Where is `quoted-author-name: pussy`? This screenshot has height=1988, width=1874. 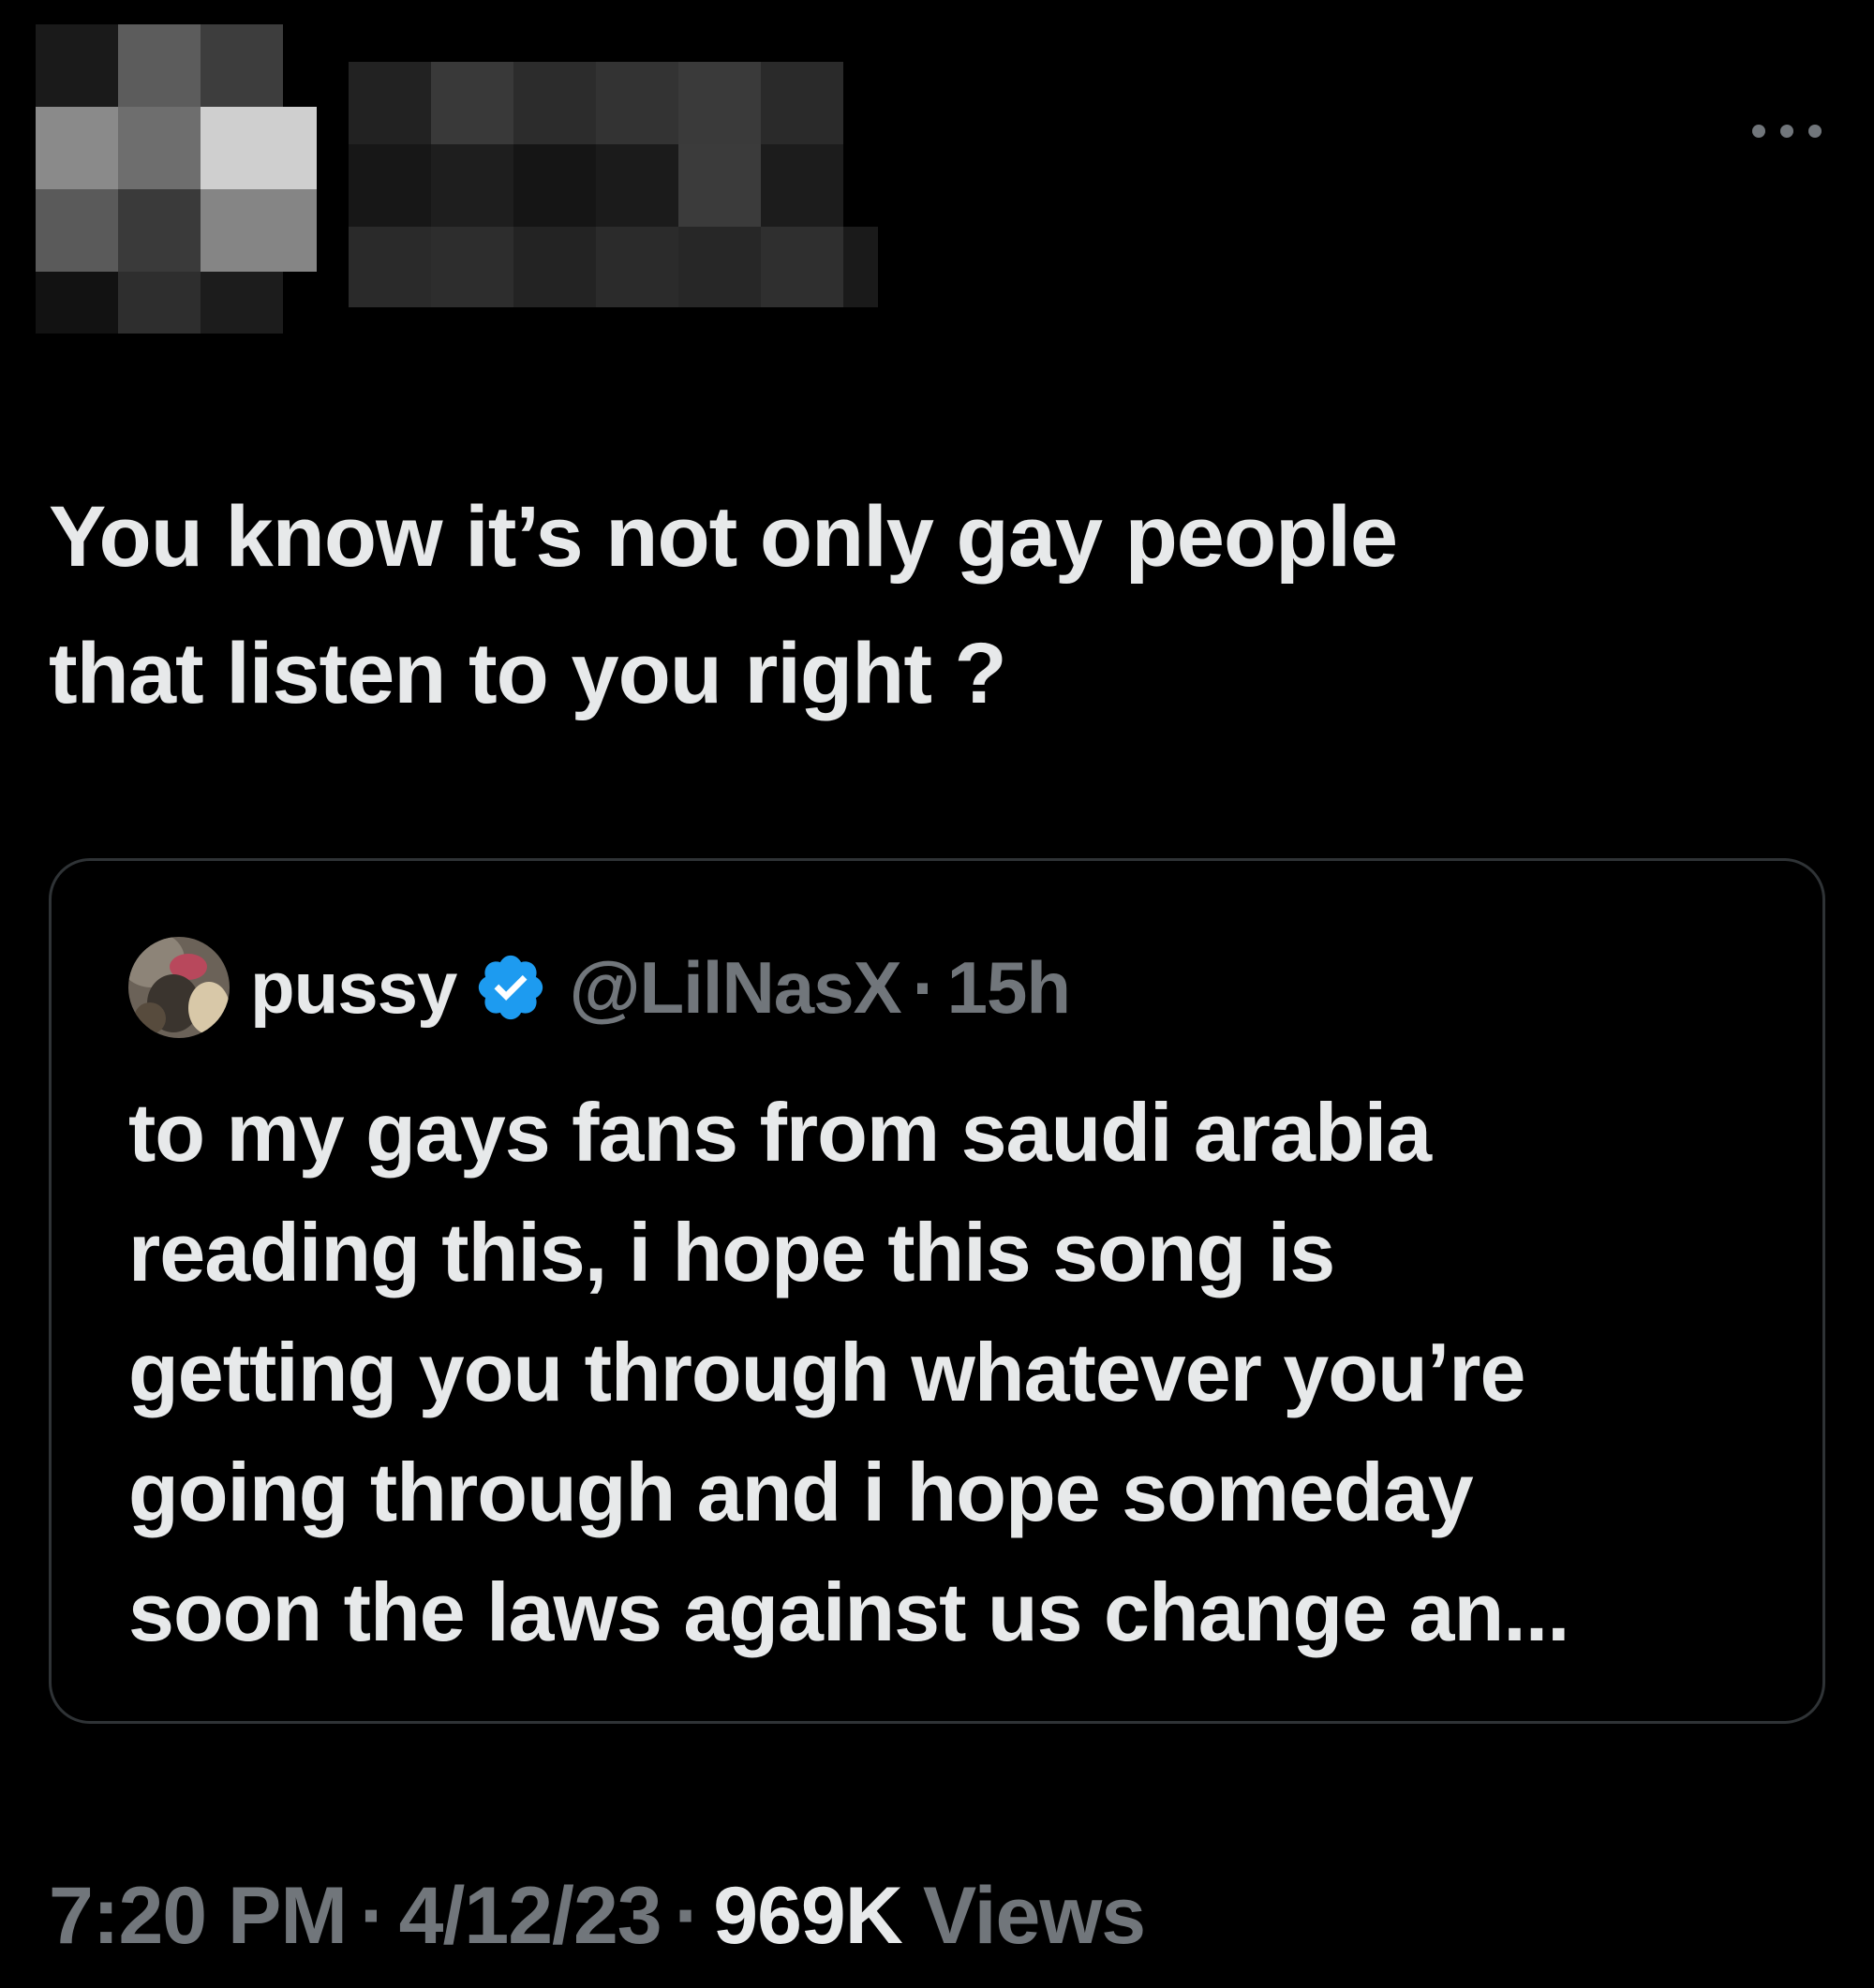
quoted-author-name: pussy is located at coordinates (353, 988).